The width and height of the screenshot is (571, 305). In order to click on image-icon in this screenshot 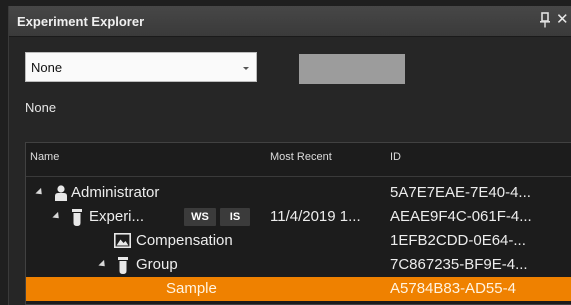, I will do `click(122, 240)`.